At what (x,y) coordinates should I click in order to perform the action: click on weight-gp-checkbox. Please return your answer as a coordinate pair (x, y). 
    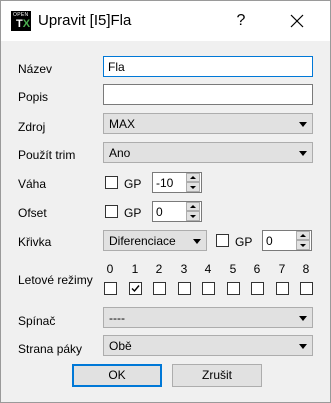
    Looking at the image, I should click on (111, 182).